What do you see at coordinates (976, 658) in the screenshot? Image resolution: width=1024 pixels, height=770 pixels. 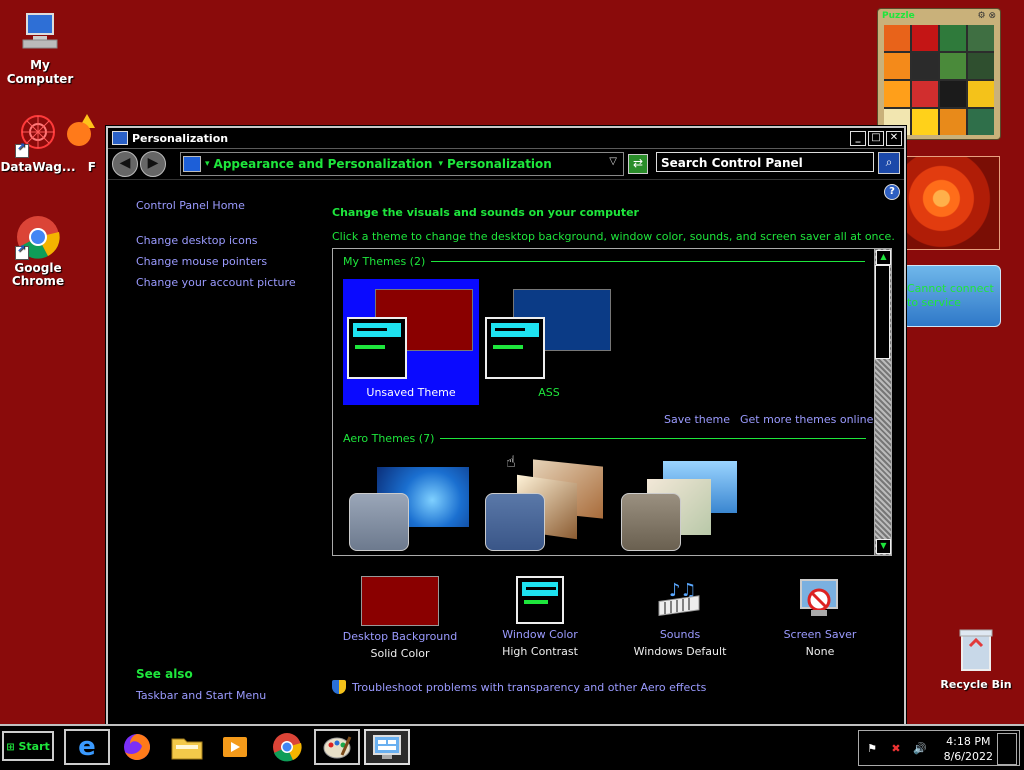 I see `desktop-icon-recycle-bin: Recycle Bin` at bounding box center [976, 658].